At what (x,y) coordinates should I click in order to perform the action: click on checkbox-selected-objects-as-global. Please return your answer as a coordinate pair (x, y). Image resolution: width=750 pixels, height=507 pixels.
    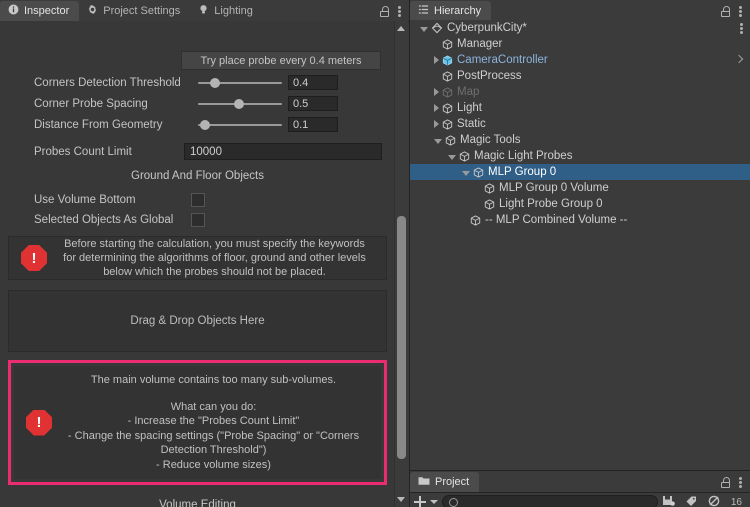
    Looking at the image, I should click on (198, 220).